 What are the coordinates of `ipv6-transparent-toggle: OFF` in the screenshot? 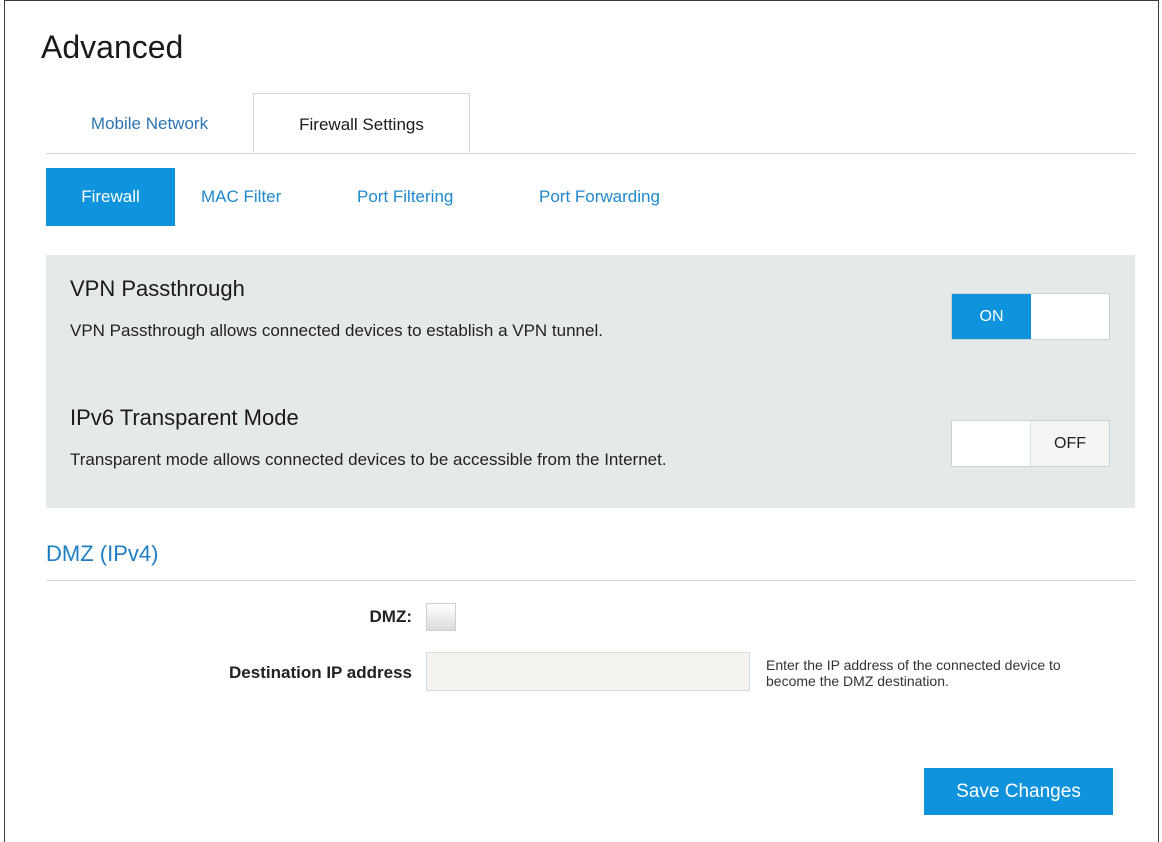 It's located at (1030, 443).